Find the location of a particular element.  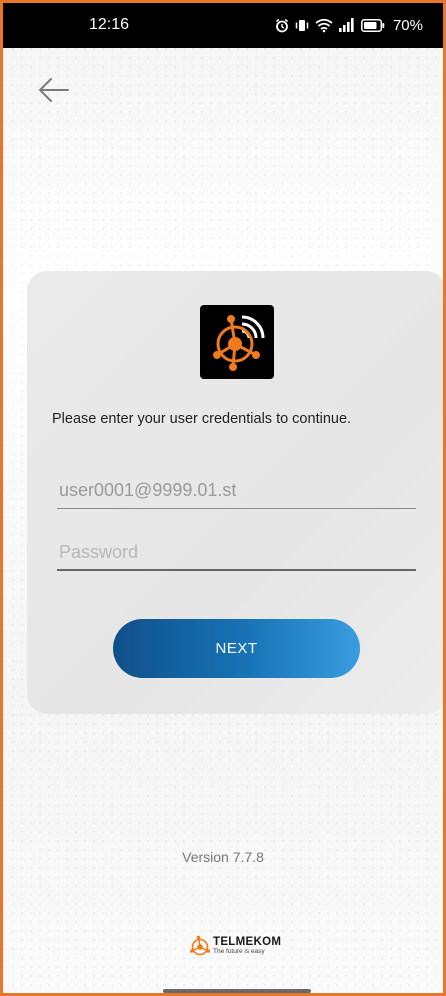

app-logo is located at coordinates (237, 342).